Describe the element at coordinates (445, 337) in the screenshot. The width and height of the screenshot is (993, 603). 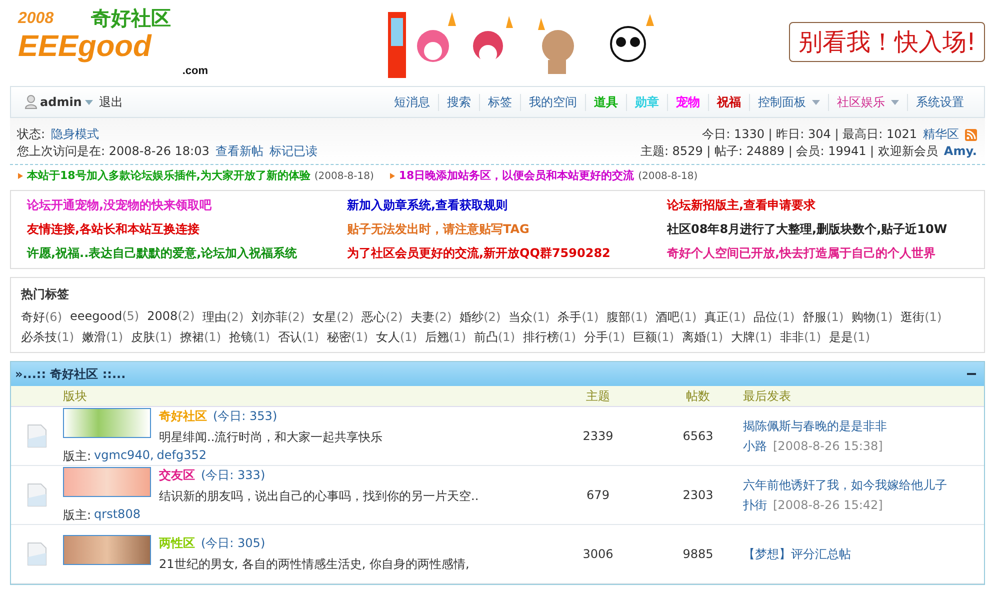
I see `popular-keyword: 后翘(1)` at that location.